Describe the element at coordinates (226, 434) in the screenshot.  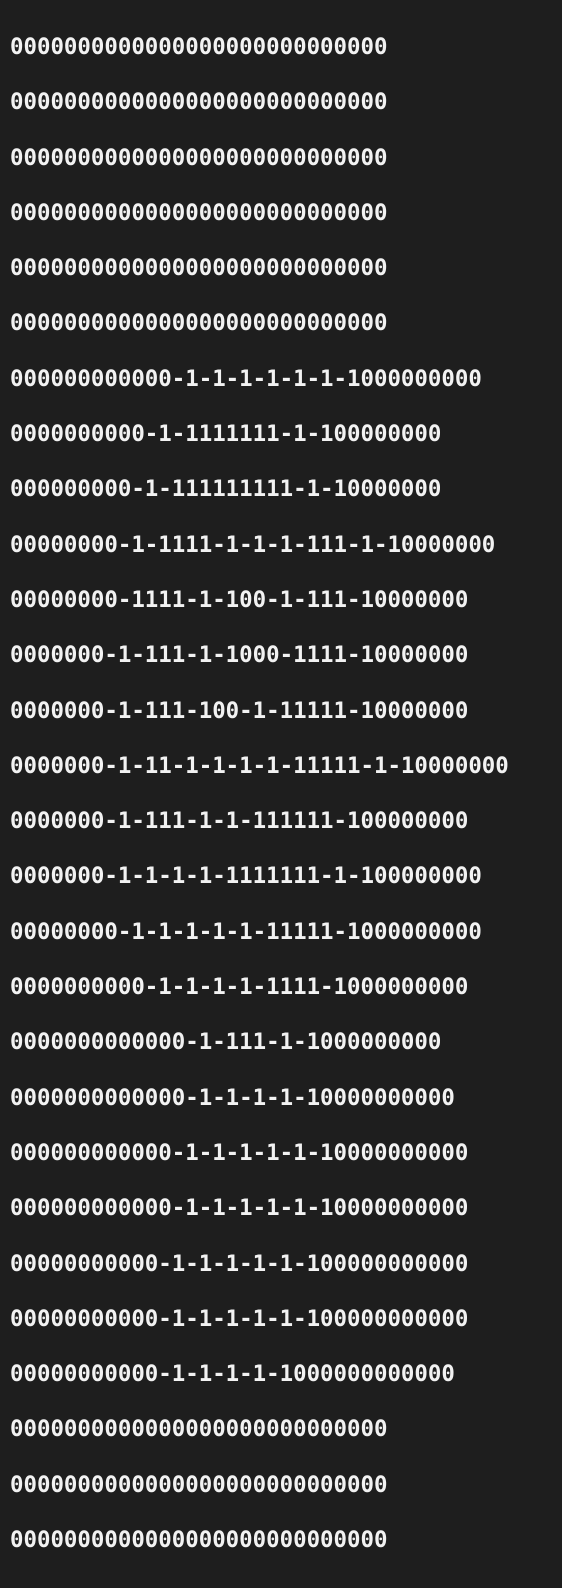
I see `output-line: 0000000000-1-1111111-1-100000000` at that location.